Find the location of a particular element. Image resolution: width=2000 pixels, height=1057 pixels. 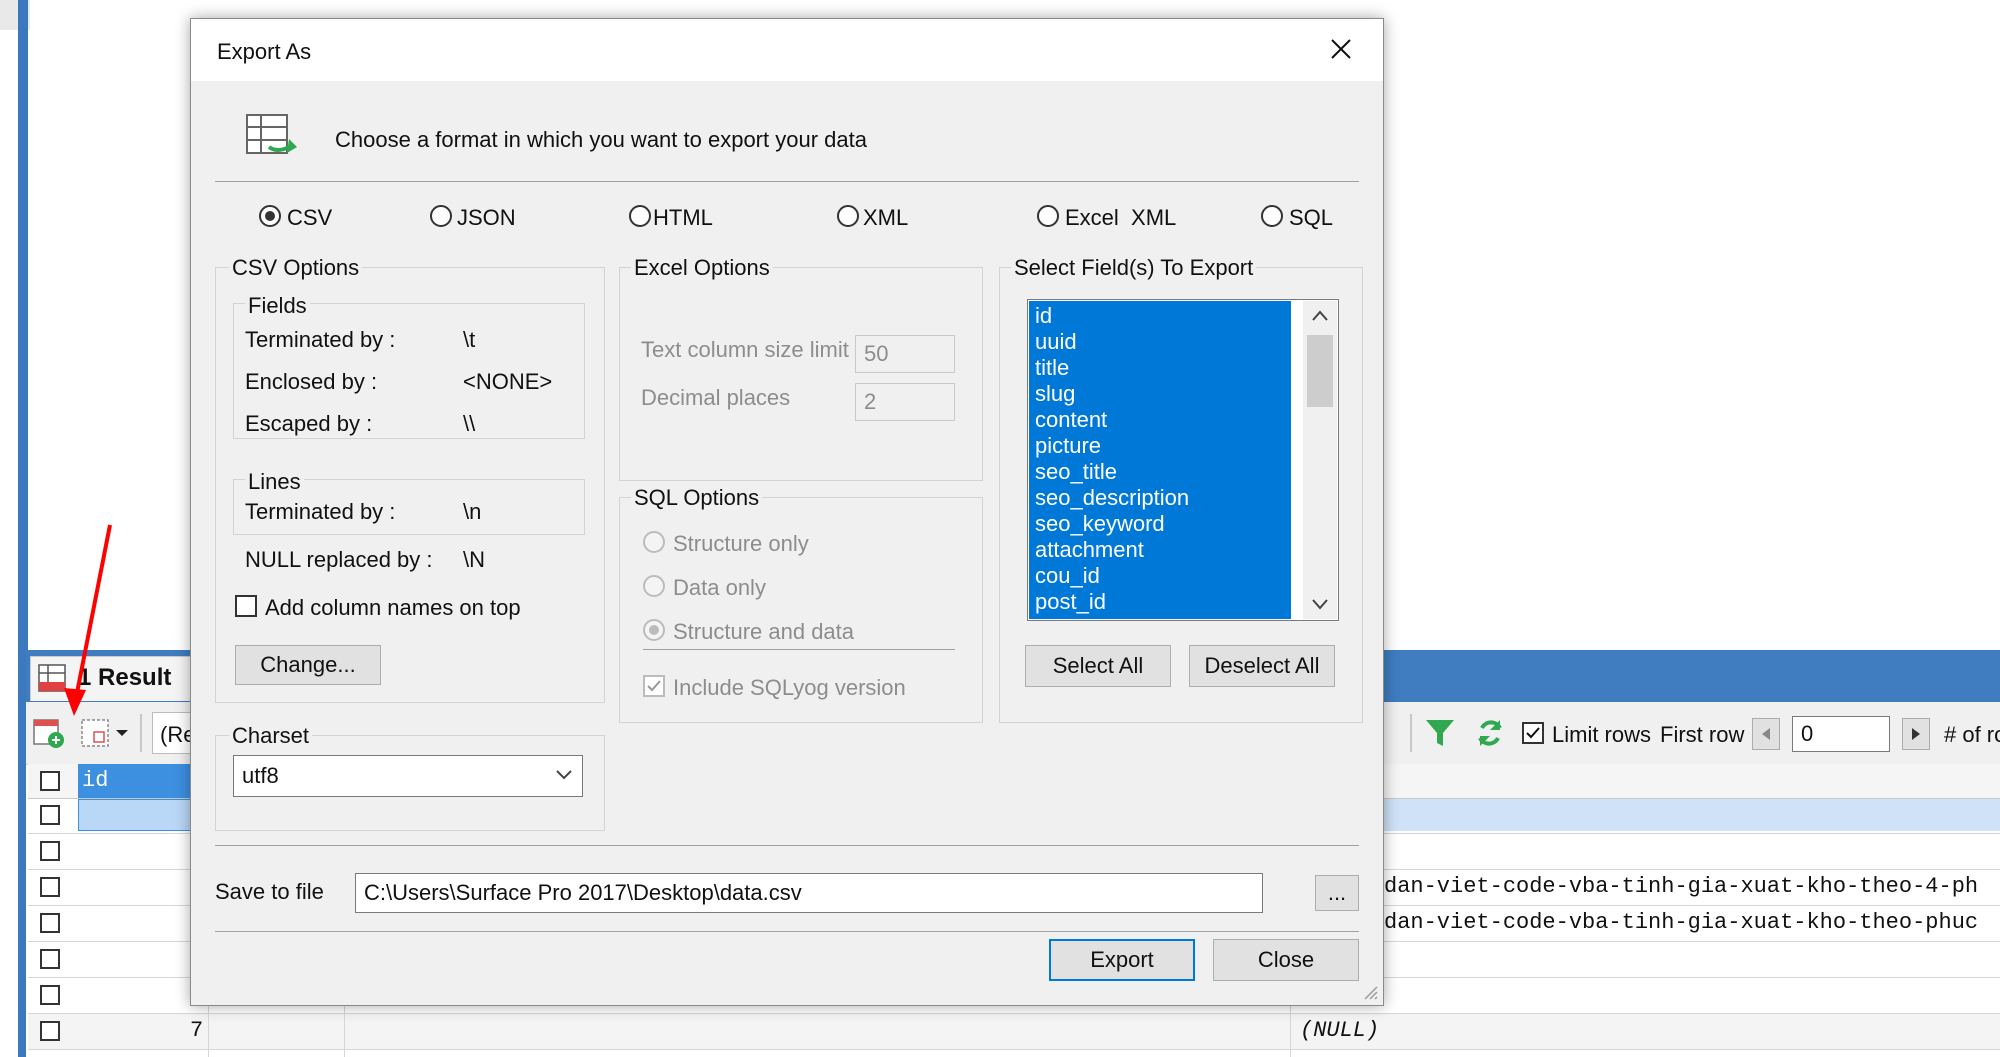

list-item: title is located at coordinates (1052, 368).